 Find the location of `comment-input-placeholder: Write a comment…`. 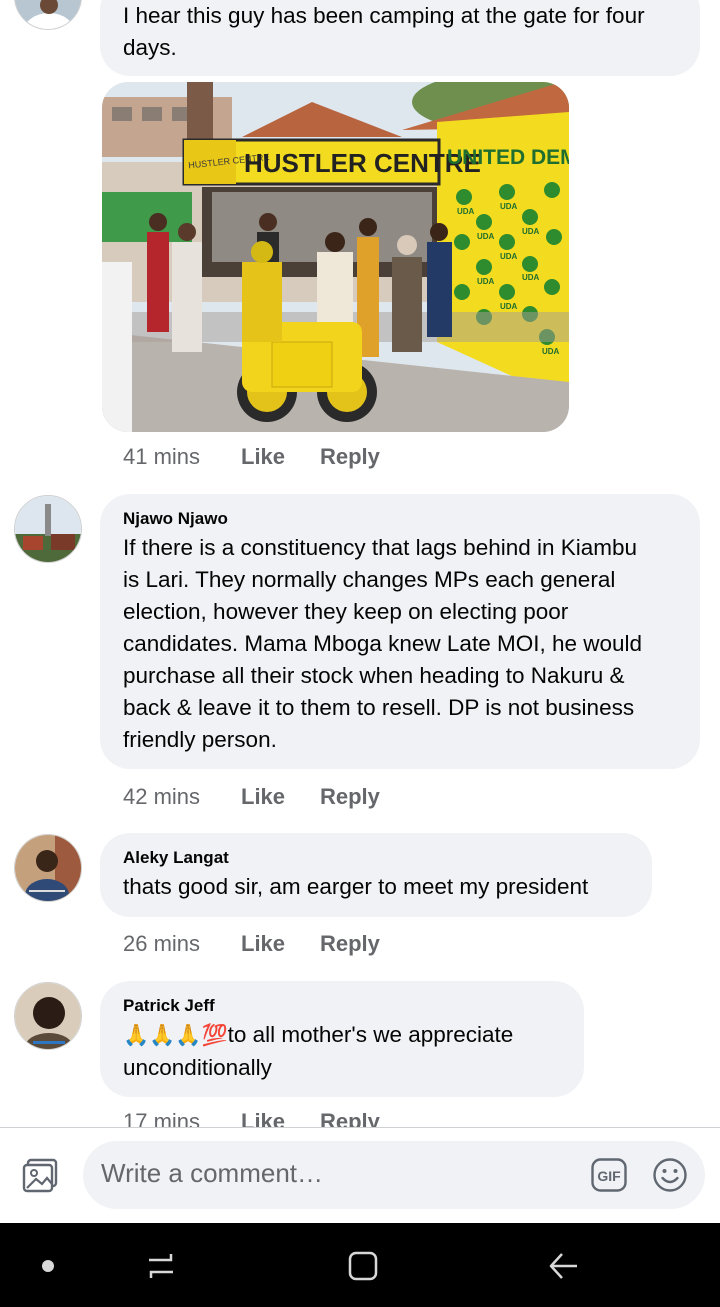

comment-input-placeholder: Write a comment… is located at coordinates (212, 1173).